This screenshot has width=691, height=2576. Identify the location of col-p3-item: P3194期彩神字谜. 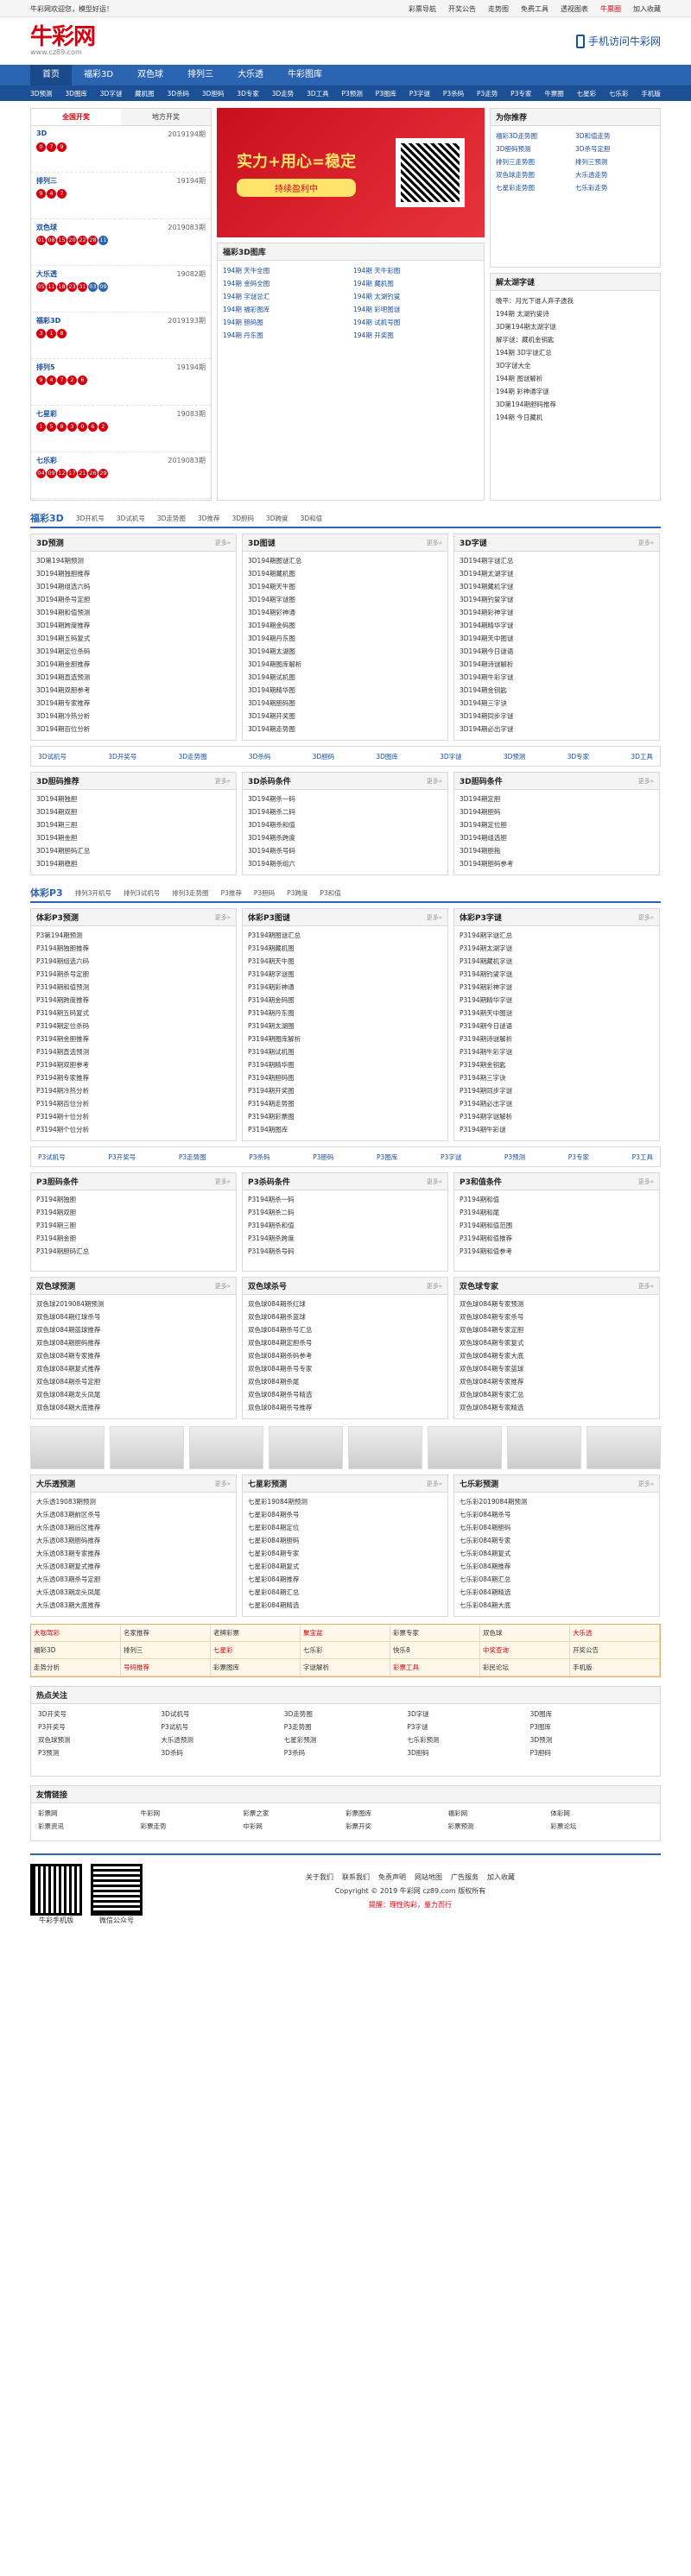
(557, 987).